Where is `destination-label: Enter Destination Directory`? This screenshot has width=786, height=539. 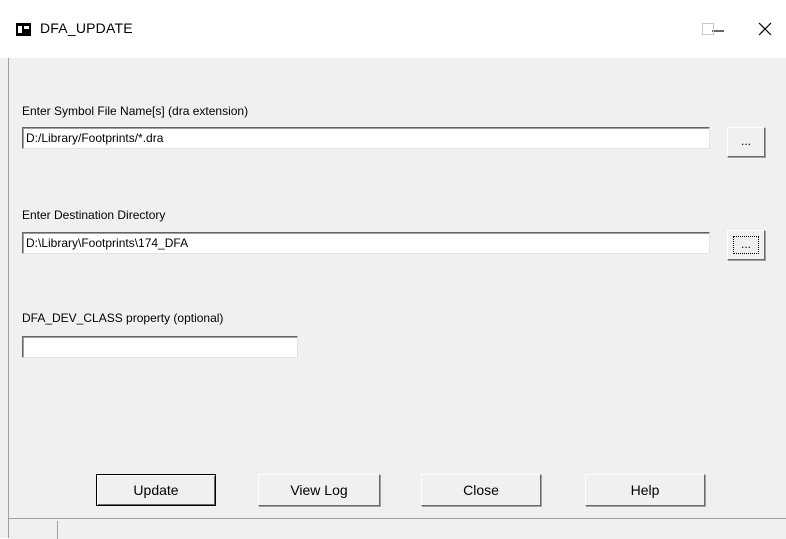
destination-label: Enter Destination Directory is located at coordinates (94, 215).